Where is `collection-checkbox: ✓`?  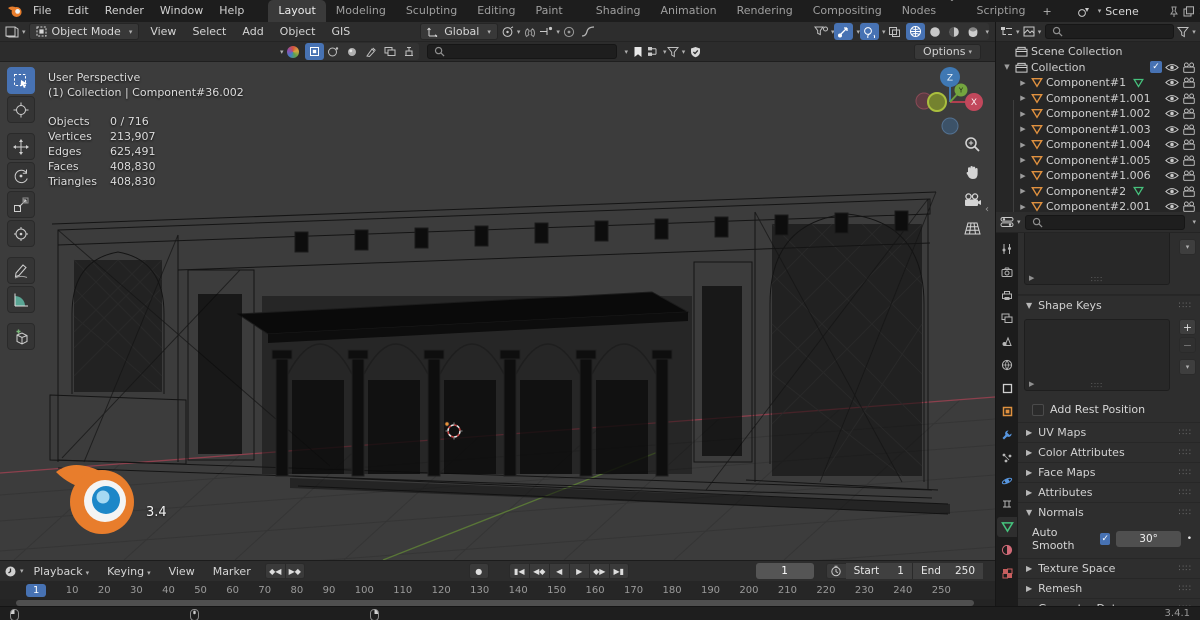 collection-checkbox: ✓ is located at coordinates (1156, 67).